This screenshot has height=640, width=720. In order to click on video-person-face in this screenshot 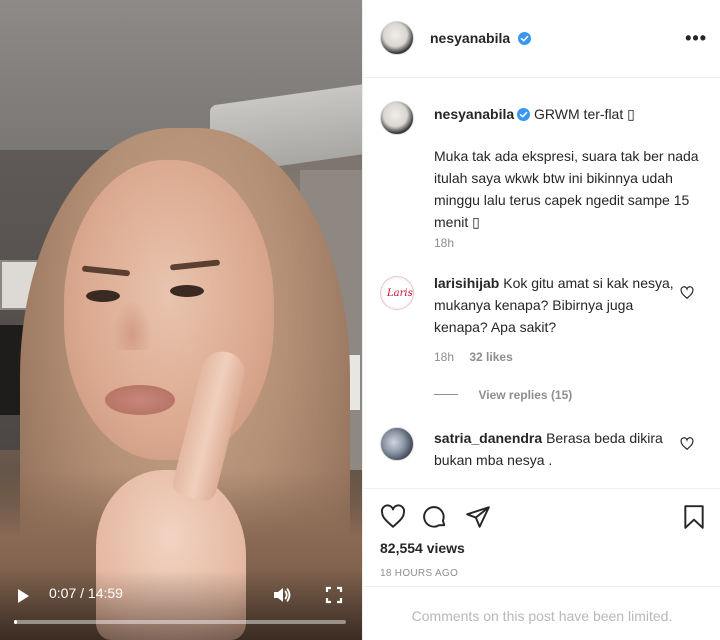, I will do `click(169, 310)`.